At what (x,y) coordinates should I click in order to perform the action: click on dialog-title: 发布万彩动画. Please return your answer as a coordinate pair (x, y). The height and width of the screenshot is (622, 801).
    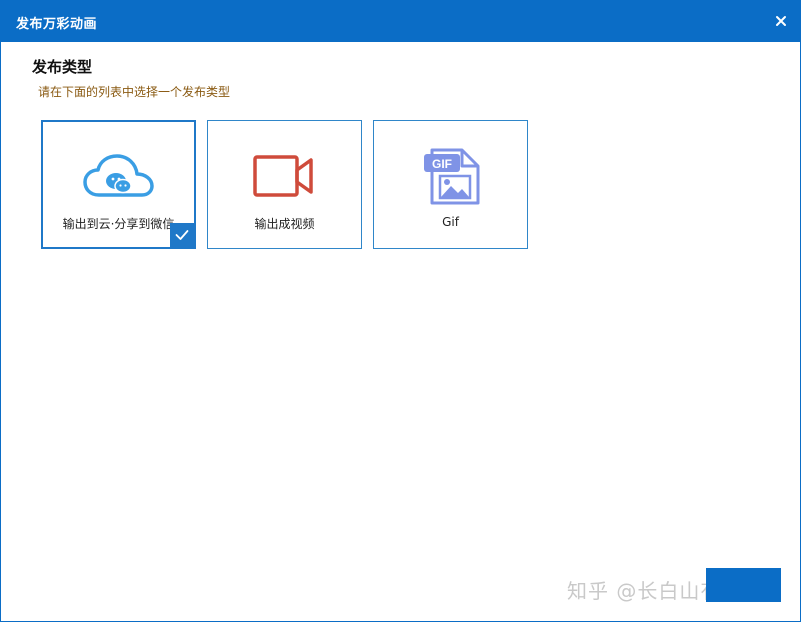
    Looking at the image, I should click on (57, 24).